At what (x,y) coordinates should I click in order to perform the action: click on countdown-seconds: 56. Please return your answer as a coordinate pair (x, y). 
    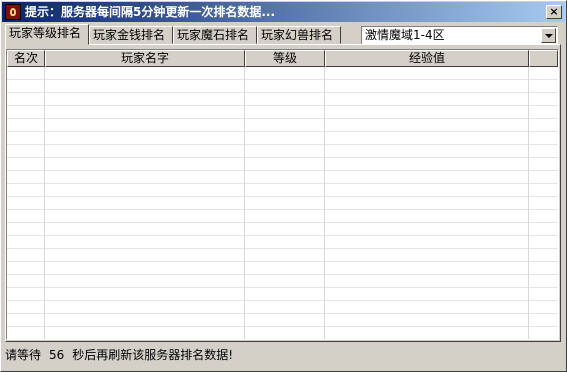
    Looking at the image, I should click on (57, 355).